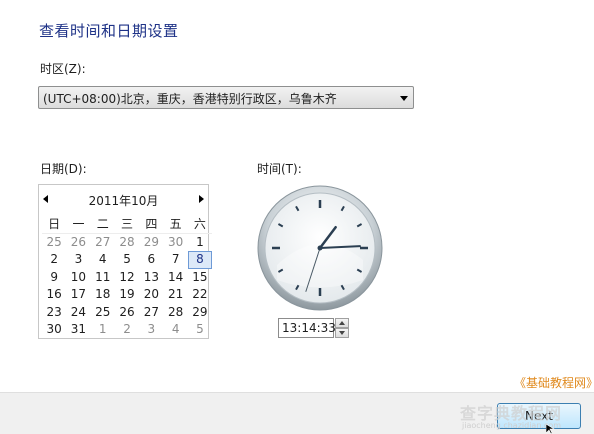 The width and height of the screenshot is (594, 434). What do you see at coordinates (109, 31) in the screenshot?
I see `page-title: 查看时间和日期设置` at bounding box center [109, 31].